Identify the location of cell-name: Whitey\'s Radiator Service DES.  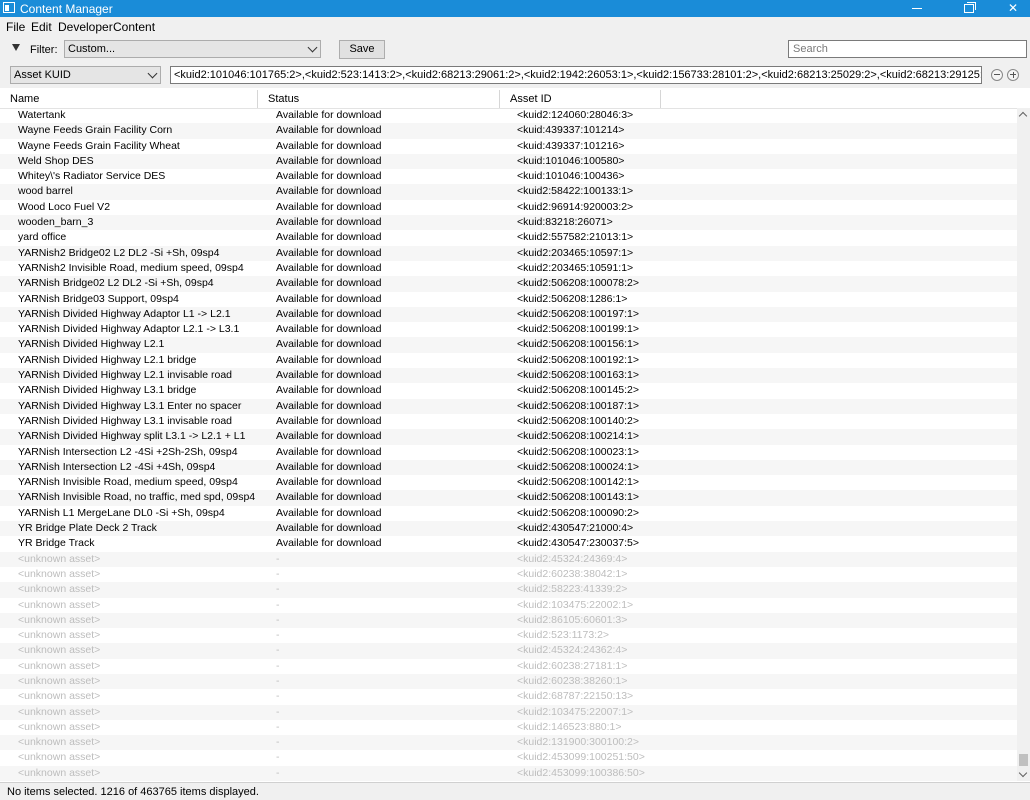
(92, 176).